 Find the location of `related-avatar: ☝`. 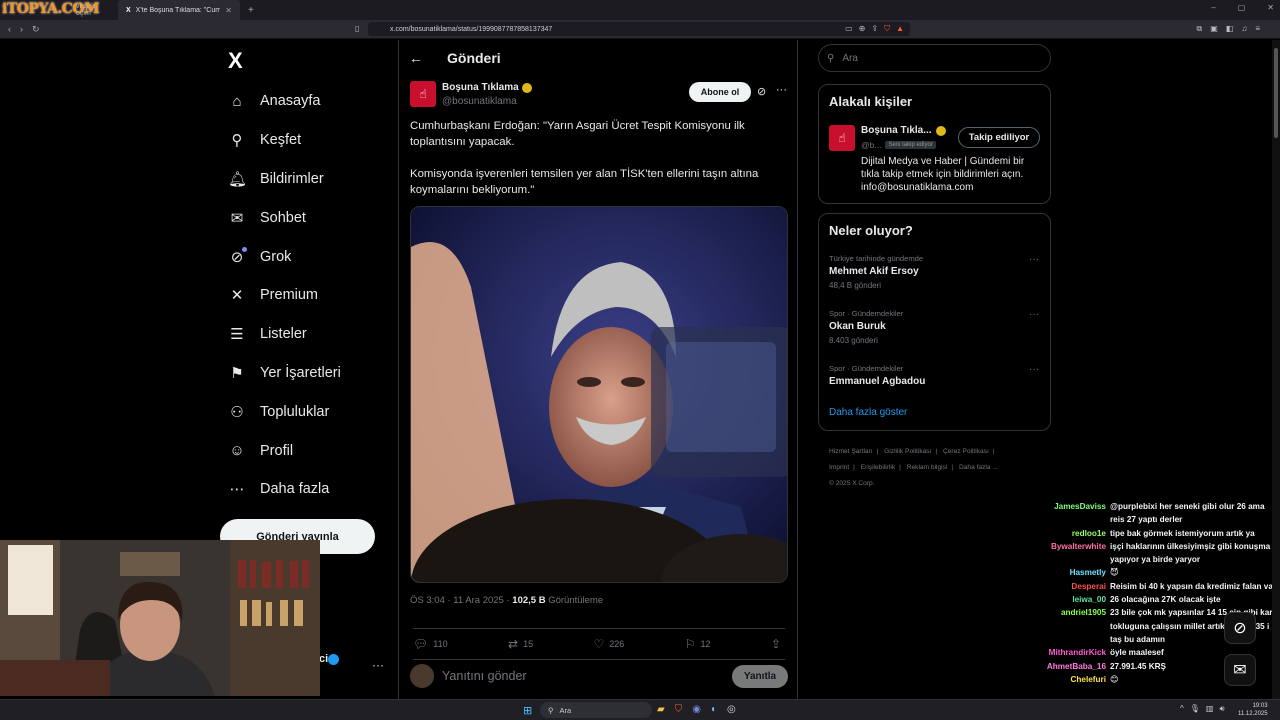

related-avatar: ☝ is located at coordinates (842, 138).